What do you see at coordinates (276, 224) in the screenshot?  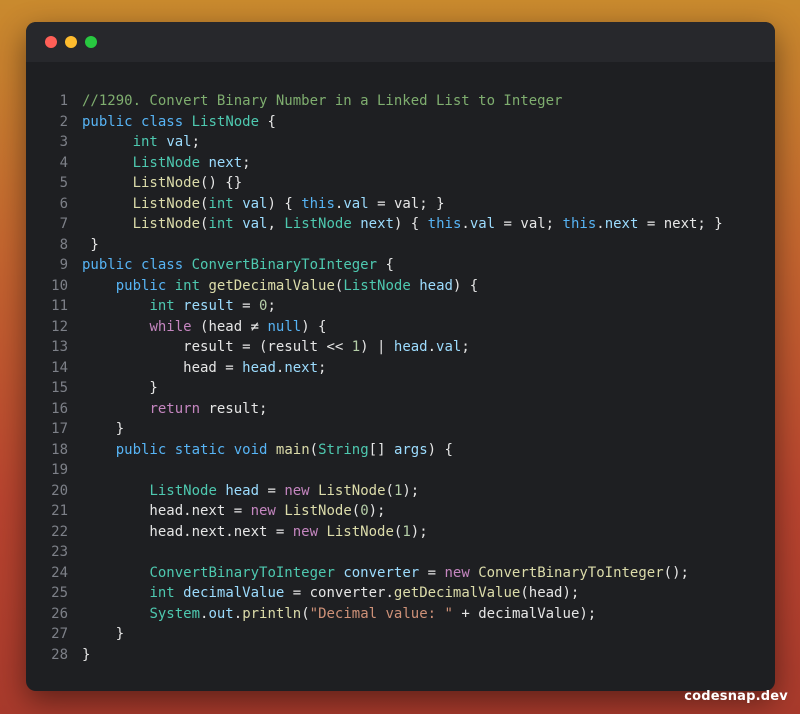 I see `code-token: ,` at bounding box center [276, 224].